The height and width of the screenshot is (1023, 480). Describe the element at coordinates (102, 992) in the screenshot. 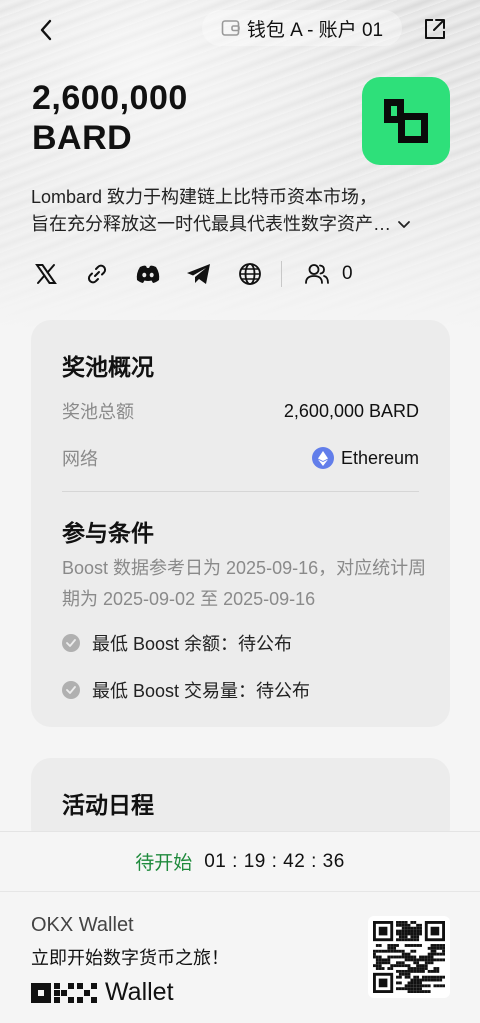

I see `okx-wallet-brand: Wallet` at that location.